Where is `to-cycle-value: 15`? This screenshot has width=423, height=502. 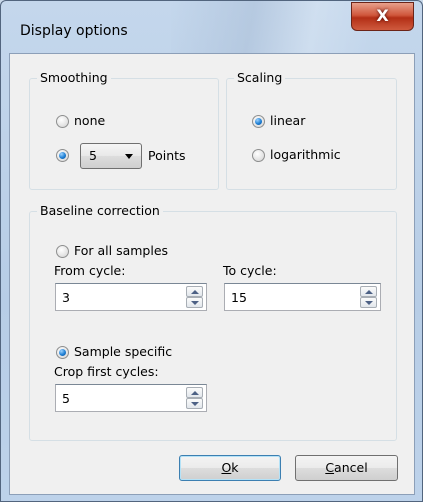
to-cycle-value: 15 is located at coordinates (239, 297).